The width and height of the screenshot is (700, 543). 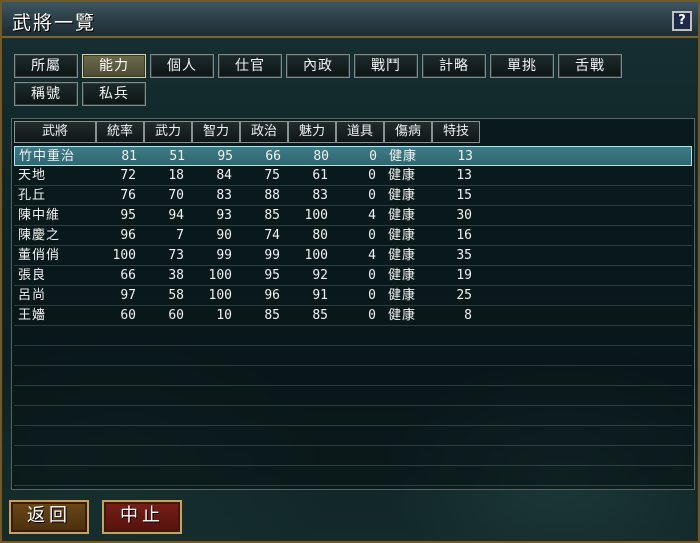 I want to click on back-button: 返回, so click(x=49, y=517).